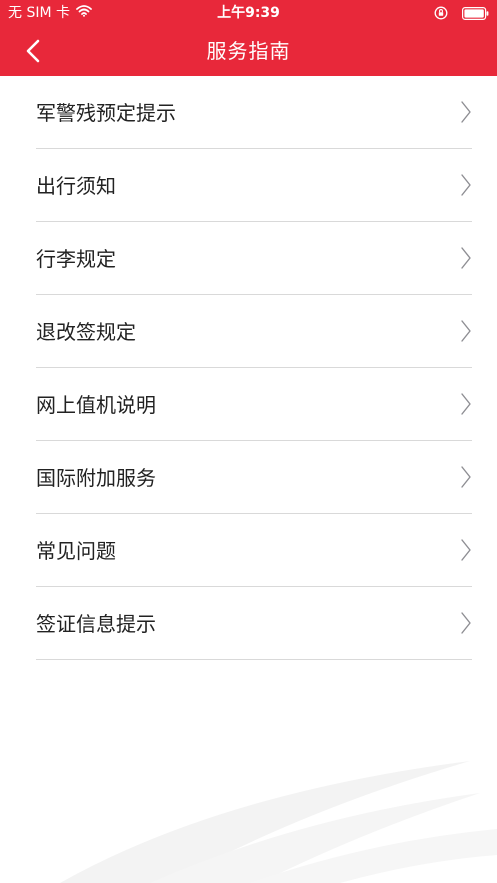 The image size is (497, 883). I want to click on list-item-online-checkin: 网上值机说明, so click(254, 404).